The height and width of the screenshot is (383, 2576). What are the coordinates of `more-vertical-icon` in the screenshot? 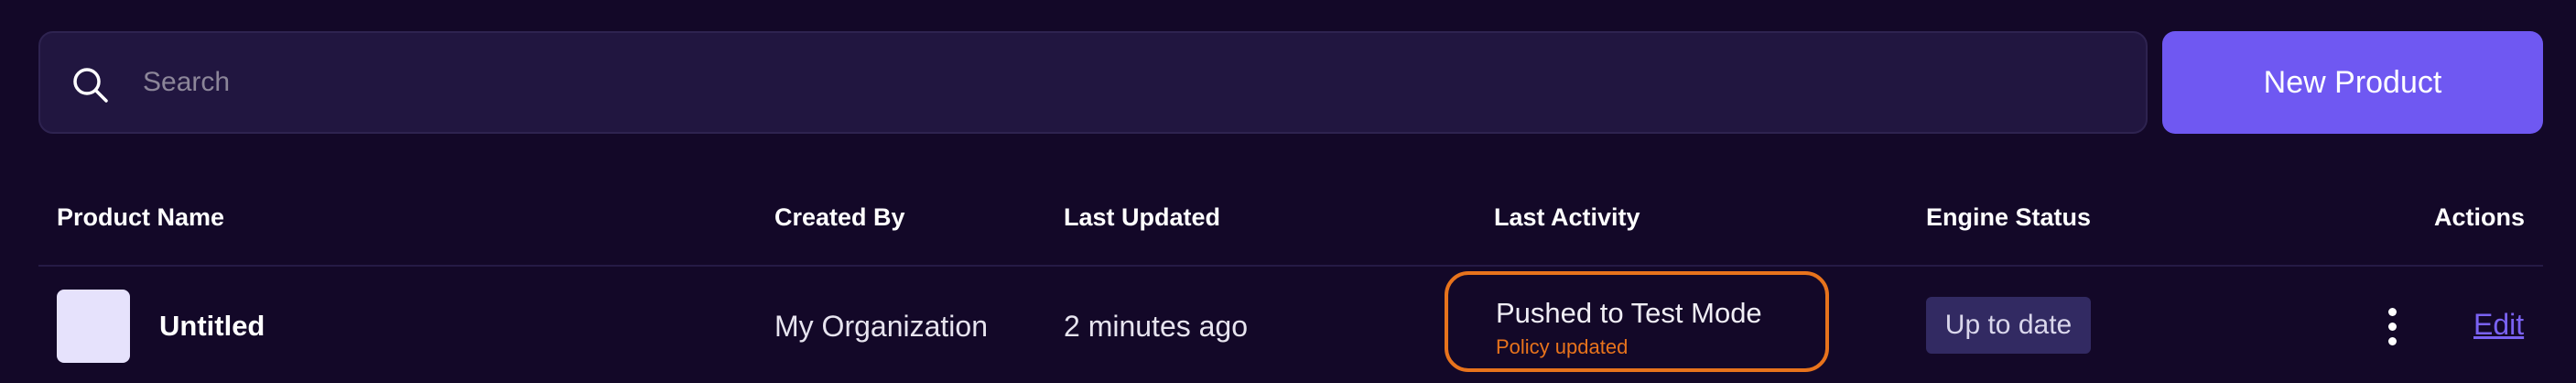 It's located at (2393, 327).